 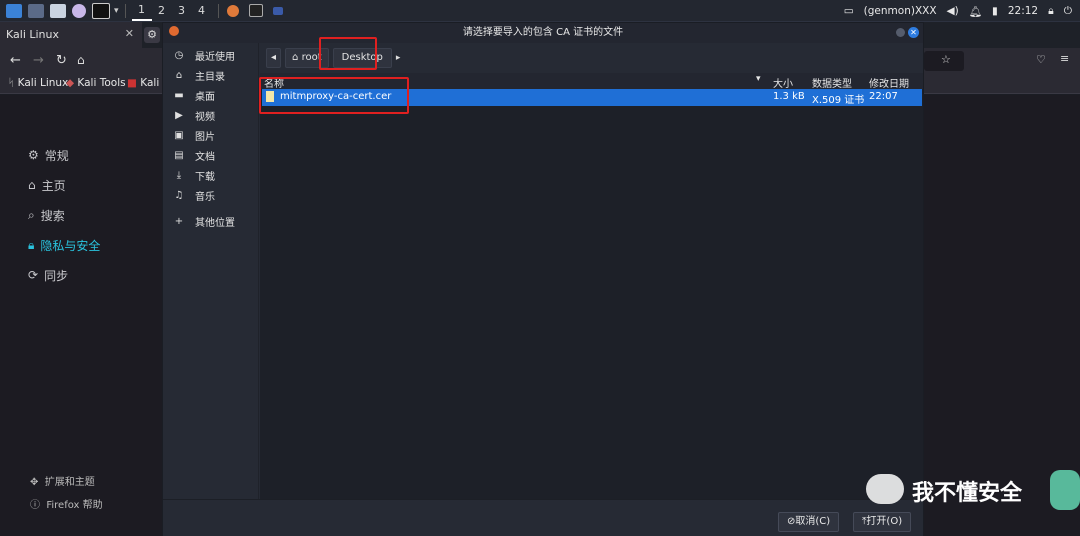 What do you see at coordinates (182, 10) in the screenshot?
I see `workspace-3: 3` at bounding box center [182, 10].